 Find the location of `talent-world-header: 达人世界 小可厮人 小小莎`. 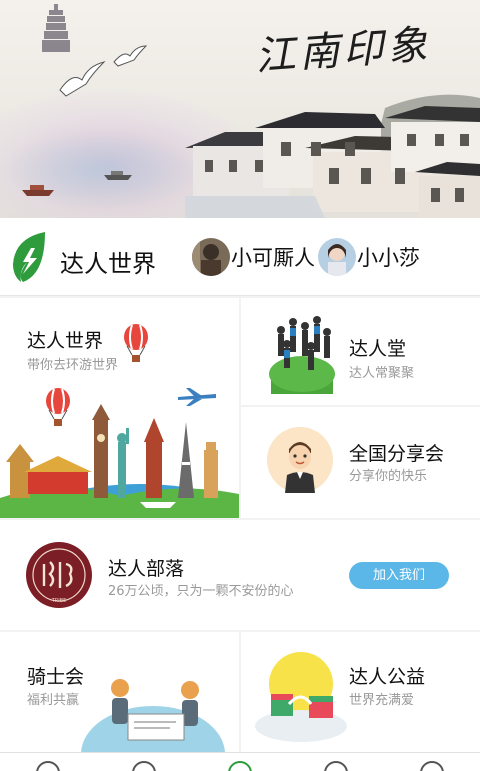

talent-world-header: 达人世界 小可厮人 小小莎 is located at coordinates (240, 257).